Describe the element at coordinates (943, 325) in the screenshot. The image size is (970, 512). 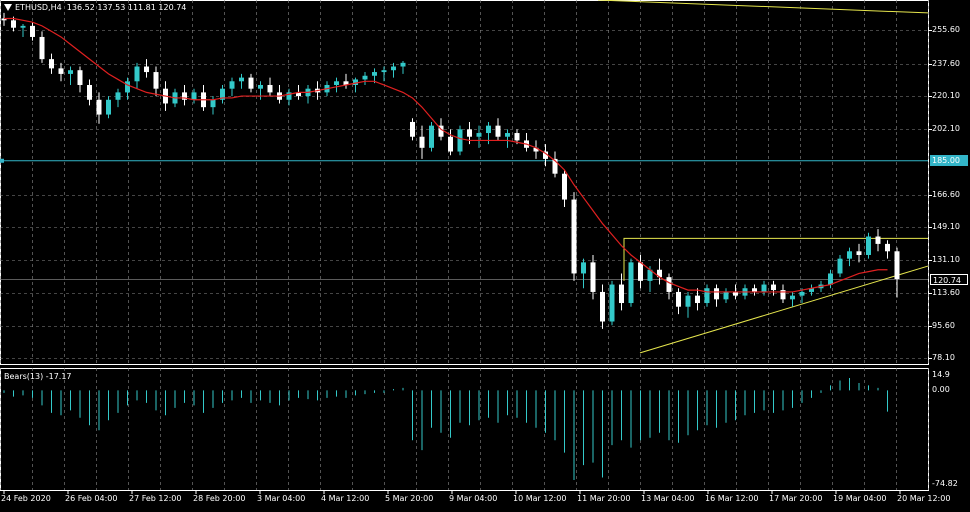
I see `price-axis-label: 95.60` at that location.